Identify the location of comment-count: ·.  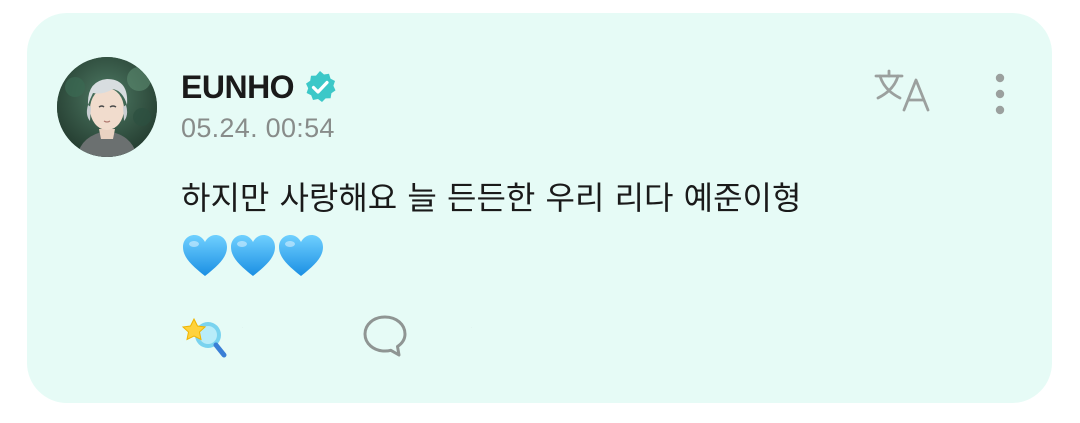
(472, 327).